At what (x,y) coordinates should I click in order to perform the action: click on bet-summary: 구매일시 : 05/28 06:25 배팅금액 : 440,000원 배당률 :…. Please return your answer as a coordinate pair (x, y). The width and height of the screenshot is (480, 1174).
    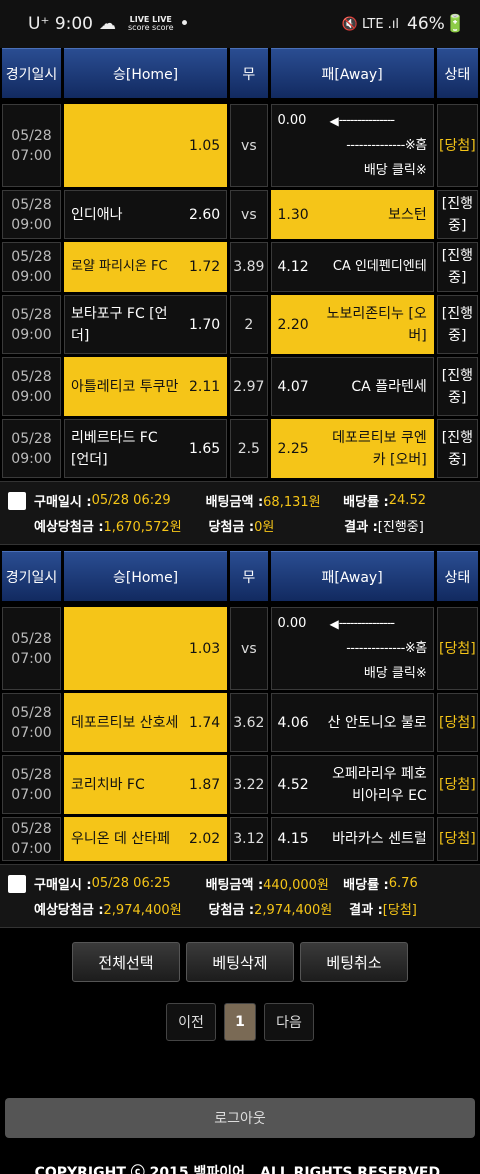
    Looking at the image, I should click on (240, 896).